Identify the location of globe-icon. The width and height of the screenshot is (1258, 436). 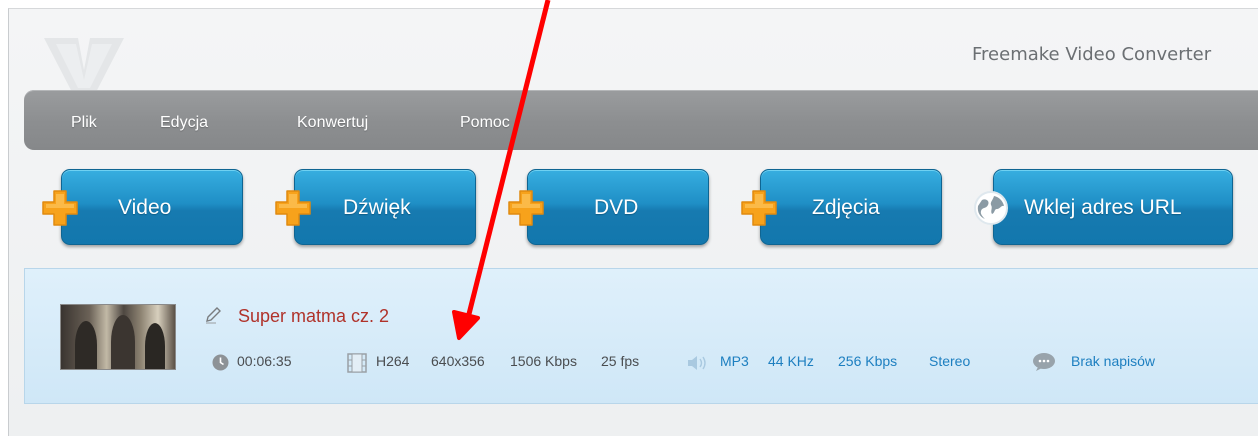
(991, 208).